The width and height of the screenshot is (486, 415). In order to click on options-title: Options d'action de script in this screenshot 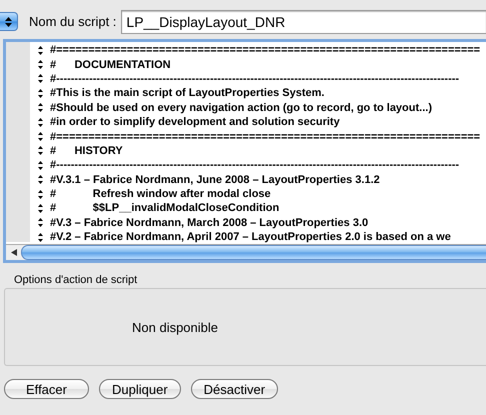, I will do `click(76, 280)`.